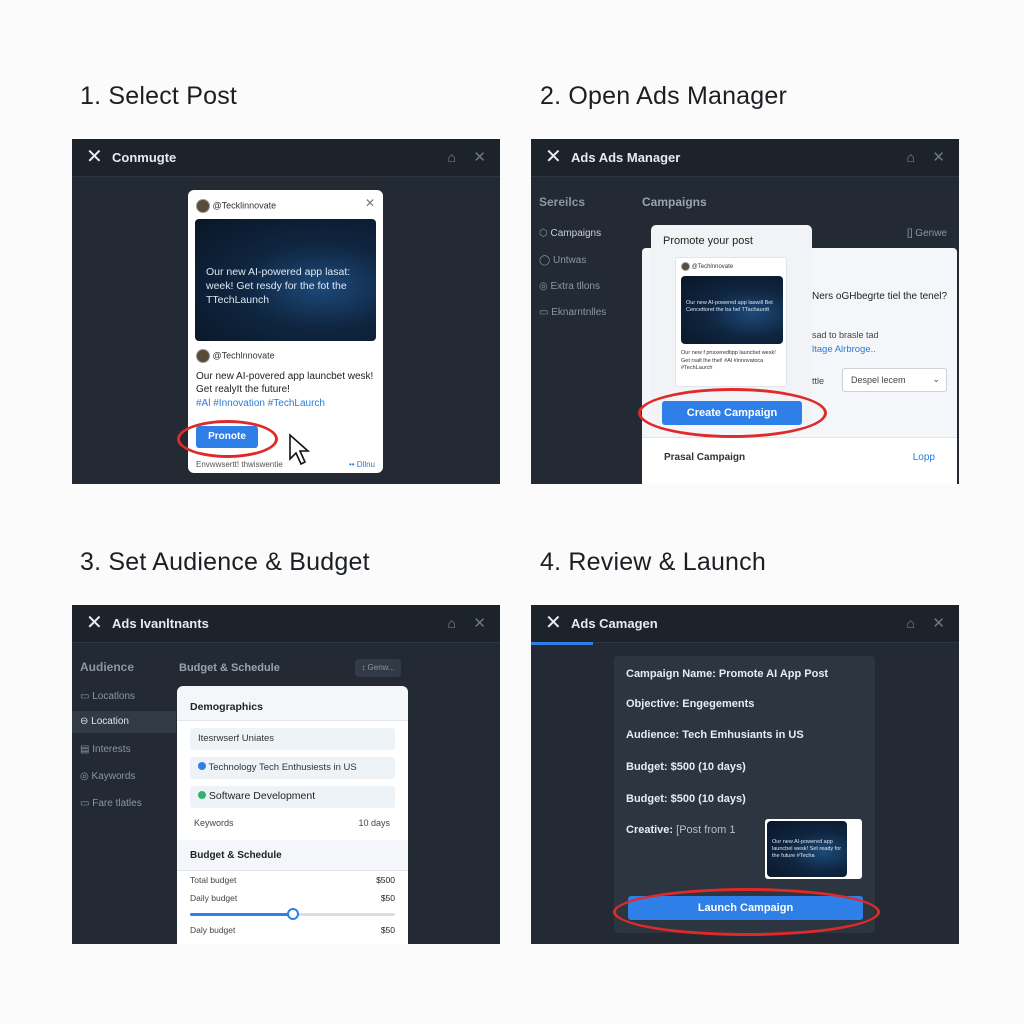 The image size is (1024, 1024). What do you see at coordinates (107, 696) in the screenshot?
I see `sidebar-item: ▭ Locatlons` at bounding box center [107, 696].